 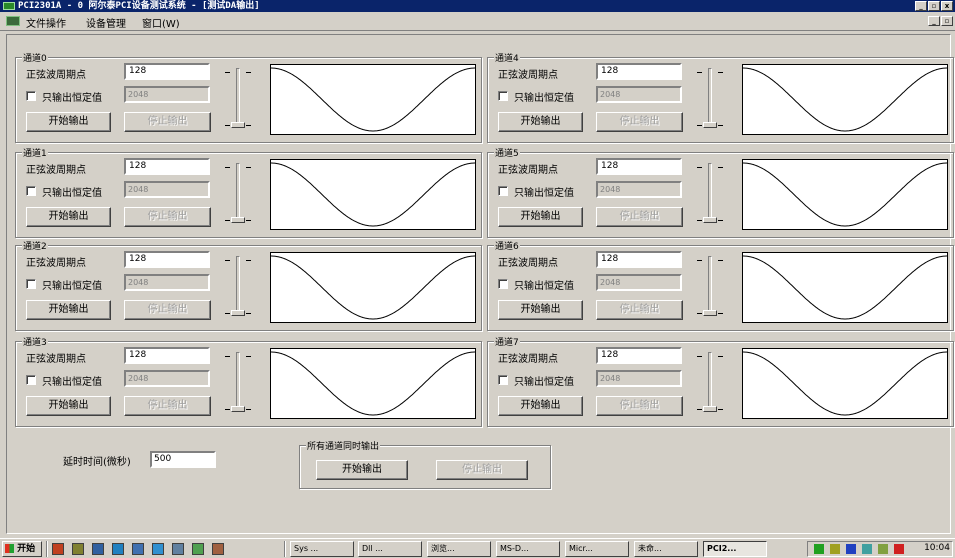 I want to click on network-icon, so click(x=819, y=549).